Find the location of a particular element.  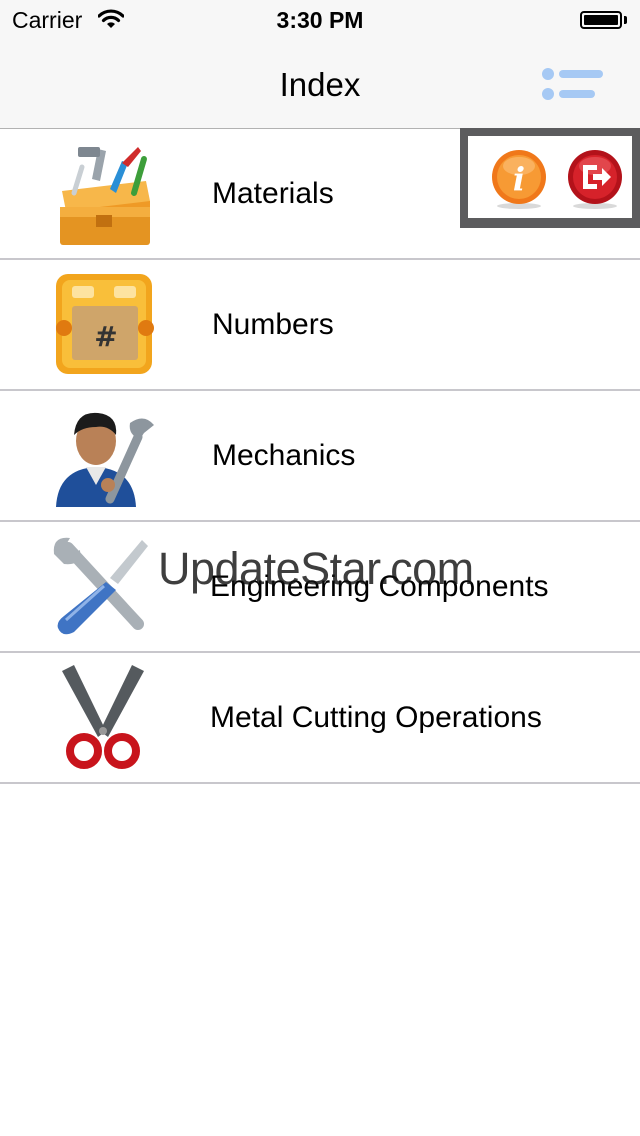

mechanic-person-icon is located at coordinates (105, 459).